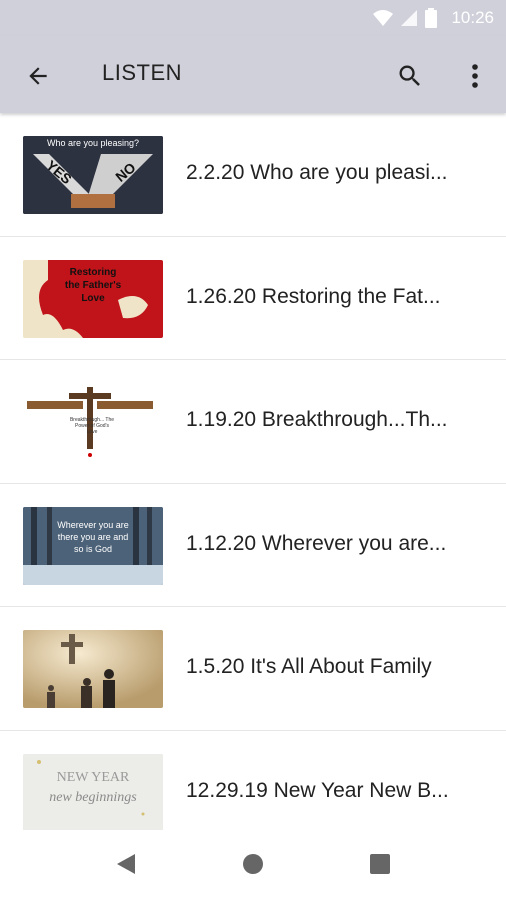 The height and width of the screenshot is (900, 506). I want to click on thumbnail: NEW YEAR new beginnings, so click(93, 792).